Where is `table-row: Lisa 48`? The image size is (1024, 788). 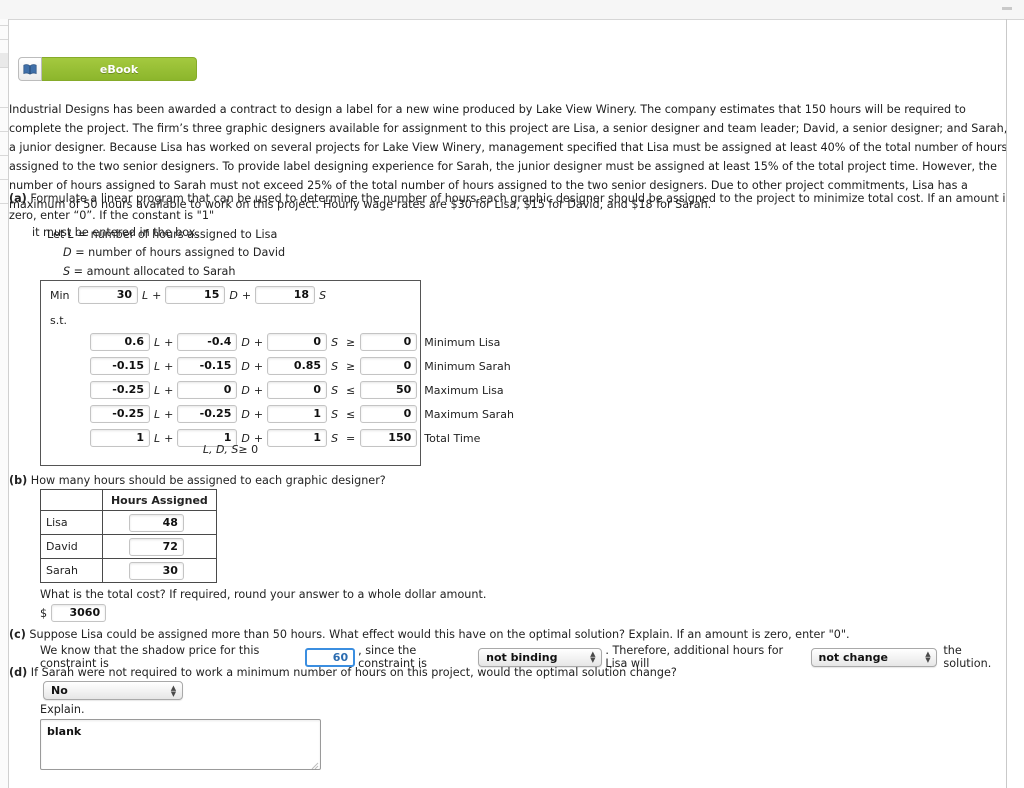
table-row: Lisa 48 is located at coordinates (128, 522).